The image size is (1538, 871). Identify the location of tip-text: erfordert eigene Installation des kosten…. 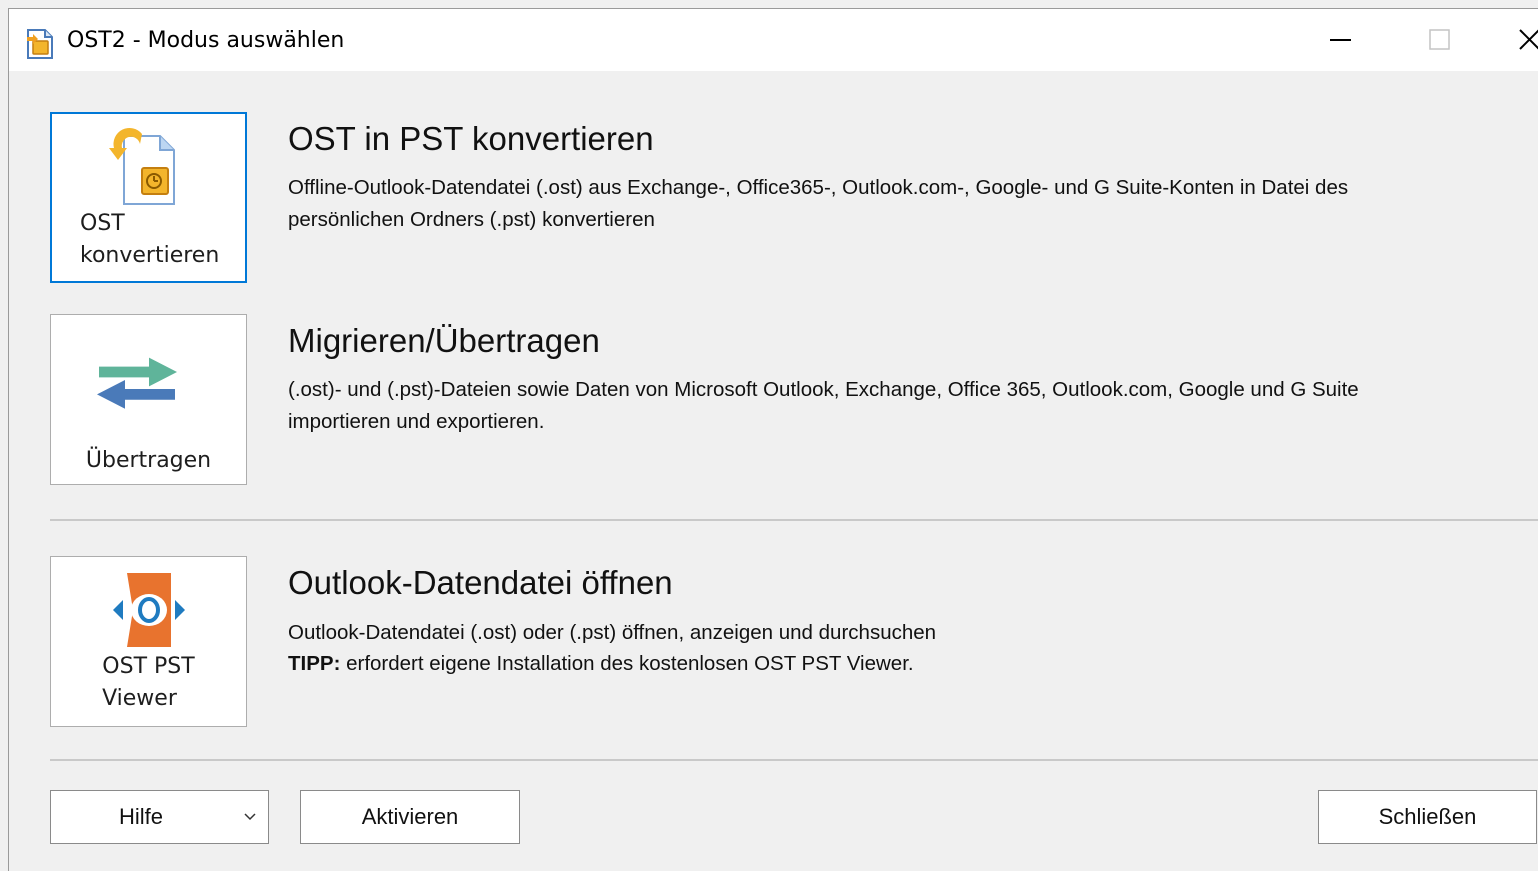
(627, 663).